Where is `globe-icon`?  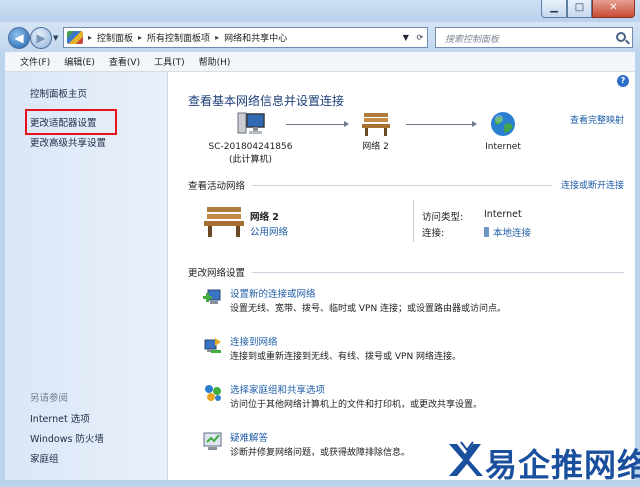 globe-icon is located at coordinates (503, 124).